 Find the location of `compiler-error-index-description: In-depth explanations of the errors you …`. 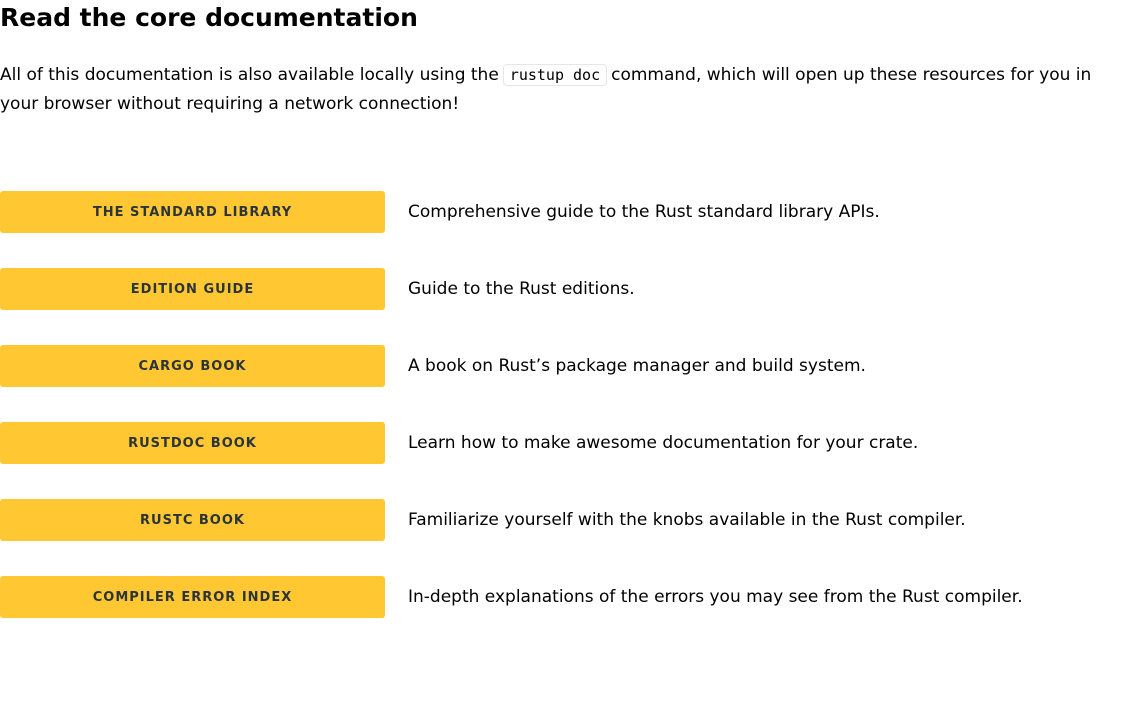

compiler-error-index-description: In-depth explanations of the errors you … is located at coordinates (715, 597).